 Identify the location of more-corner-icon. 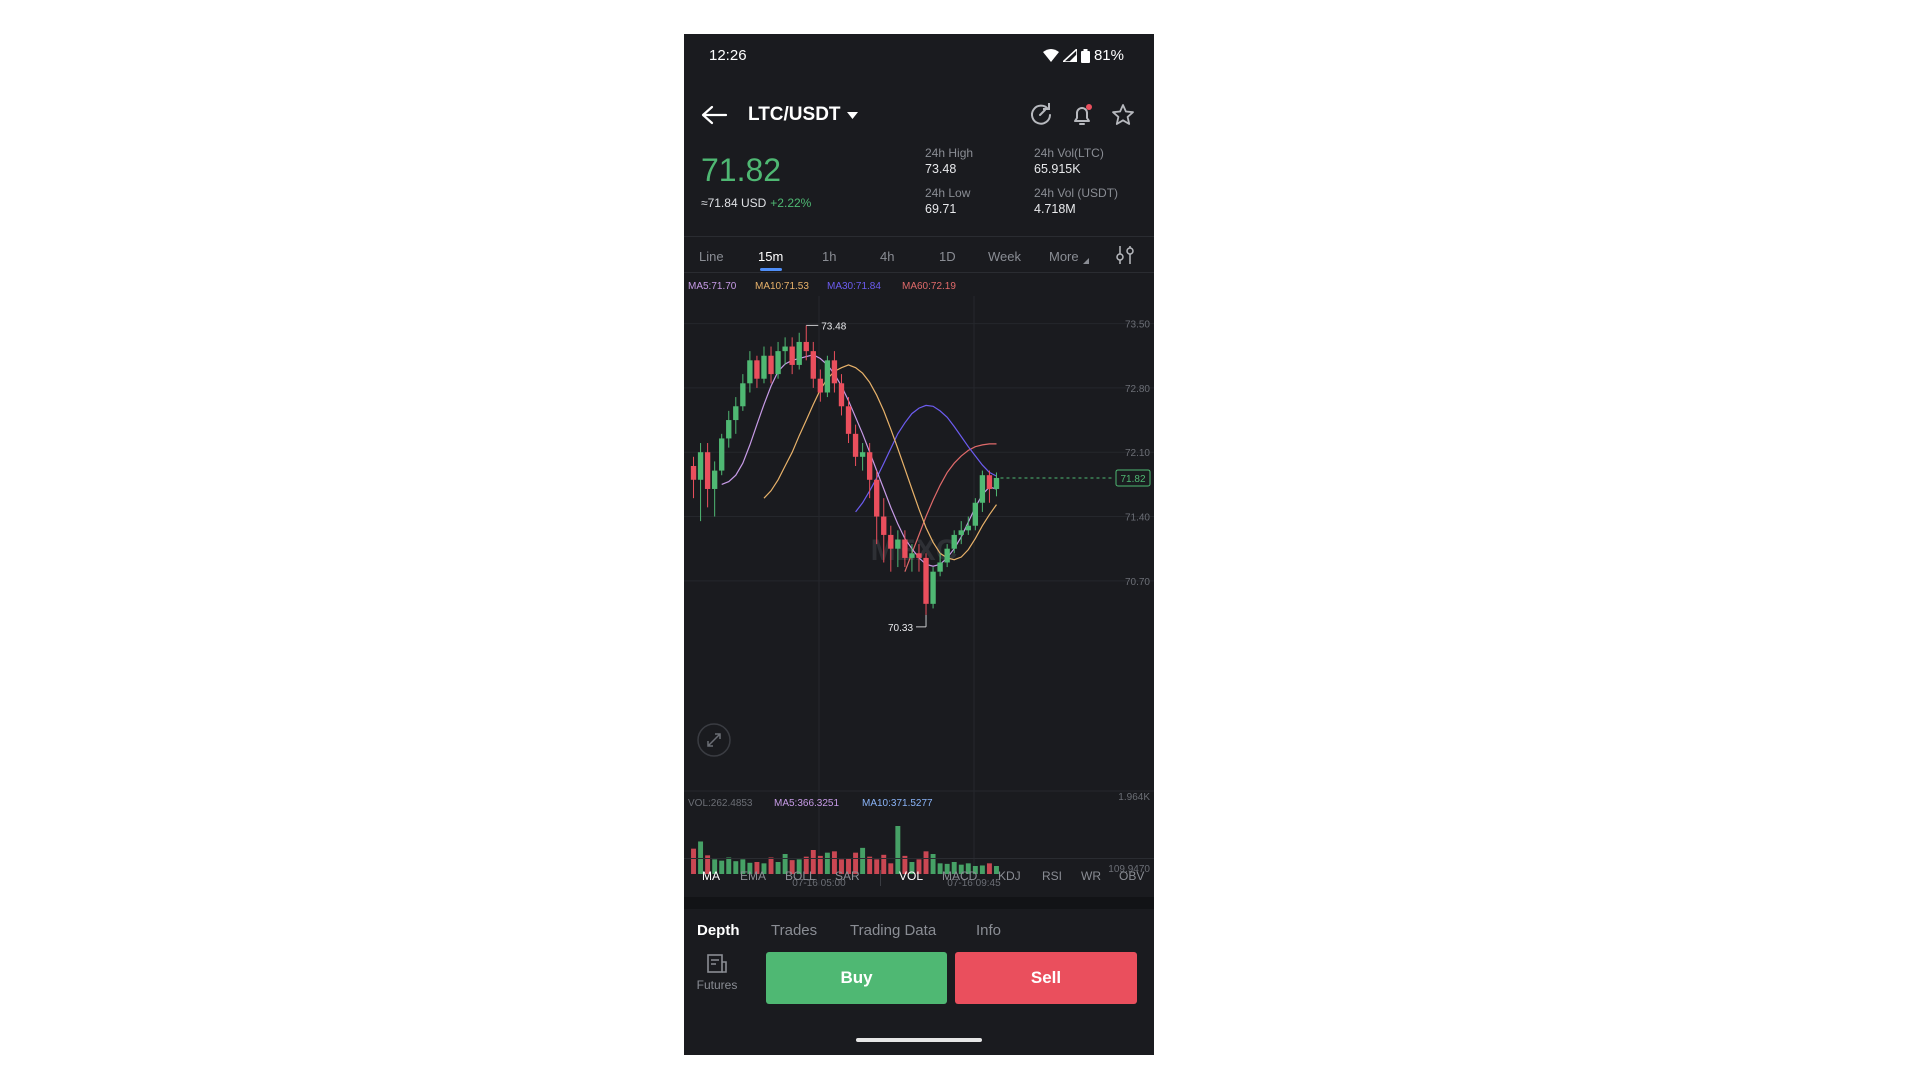
(1086, 261).